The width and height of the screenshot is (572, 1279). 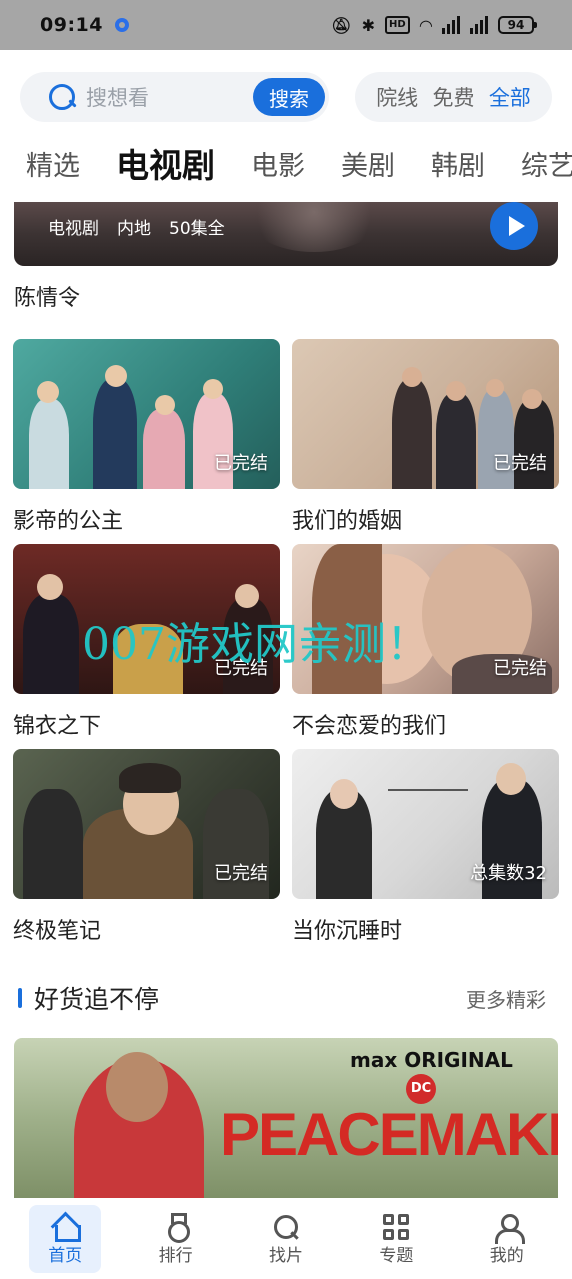 What do you see at coordinates (73, 229) in the screenshot?
I see `featured-tag-genre: 电视剧` at bounding box center [73, 229].